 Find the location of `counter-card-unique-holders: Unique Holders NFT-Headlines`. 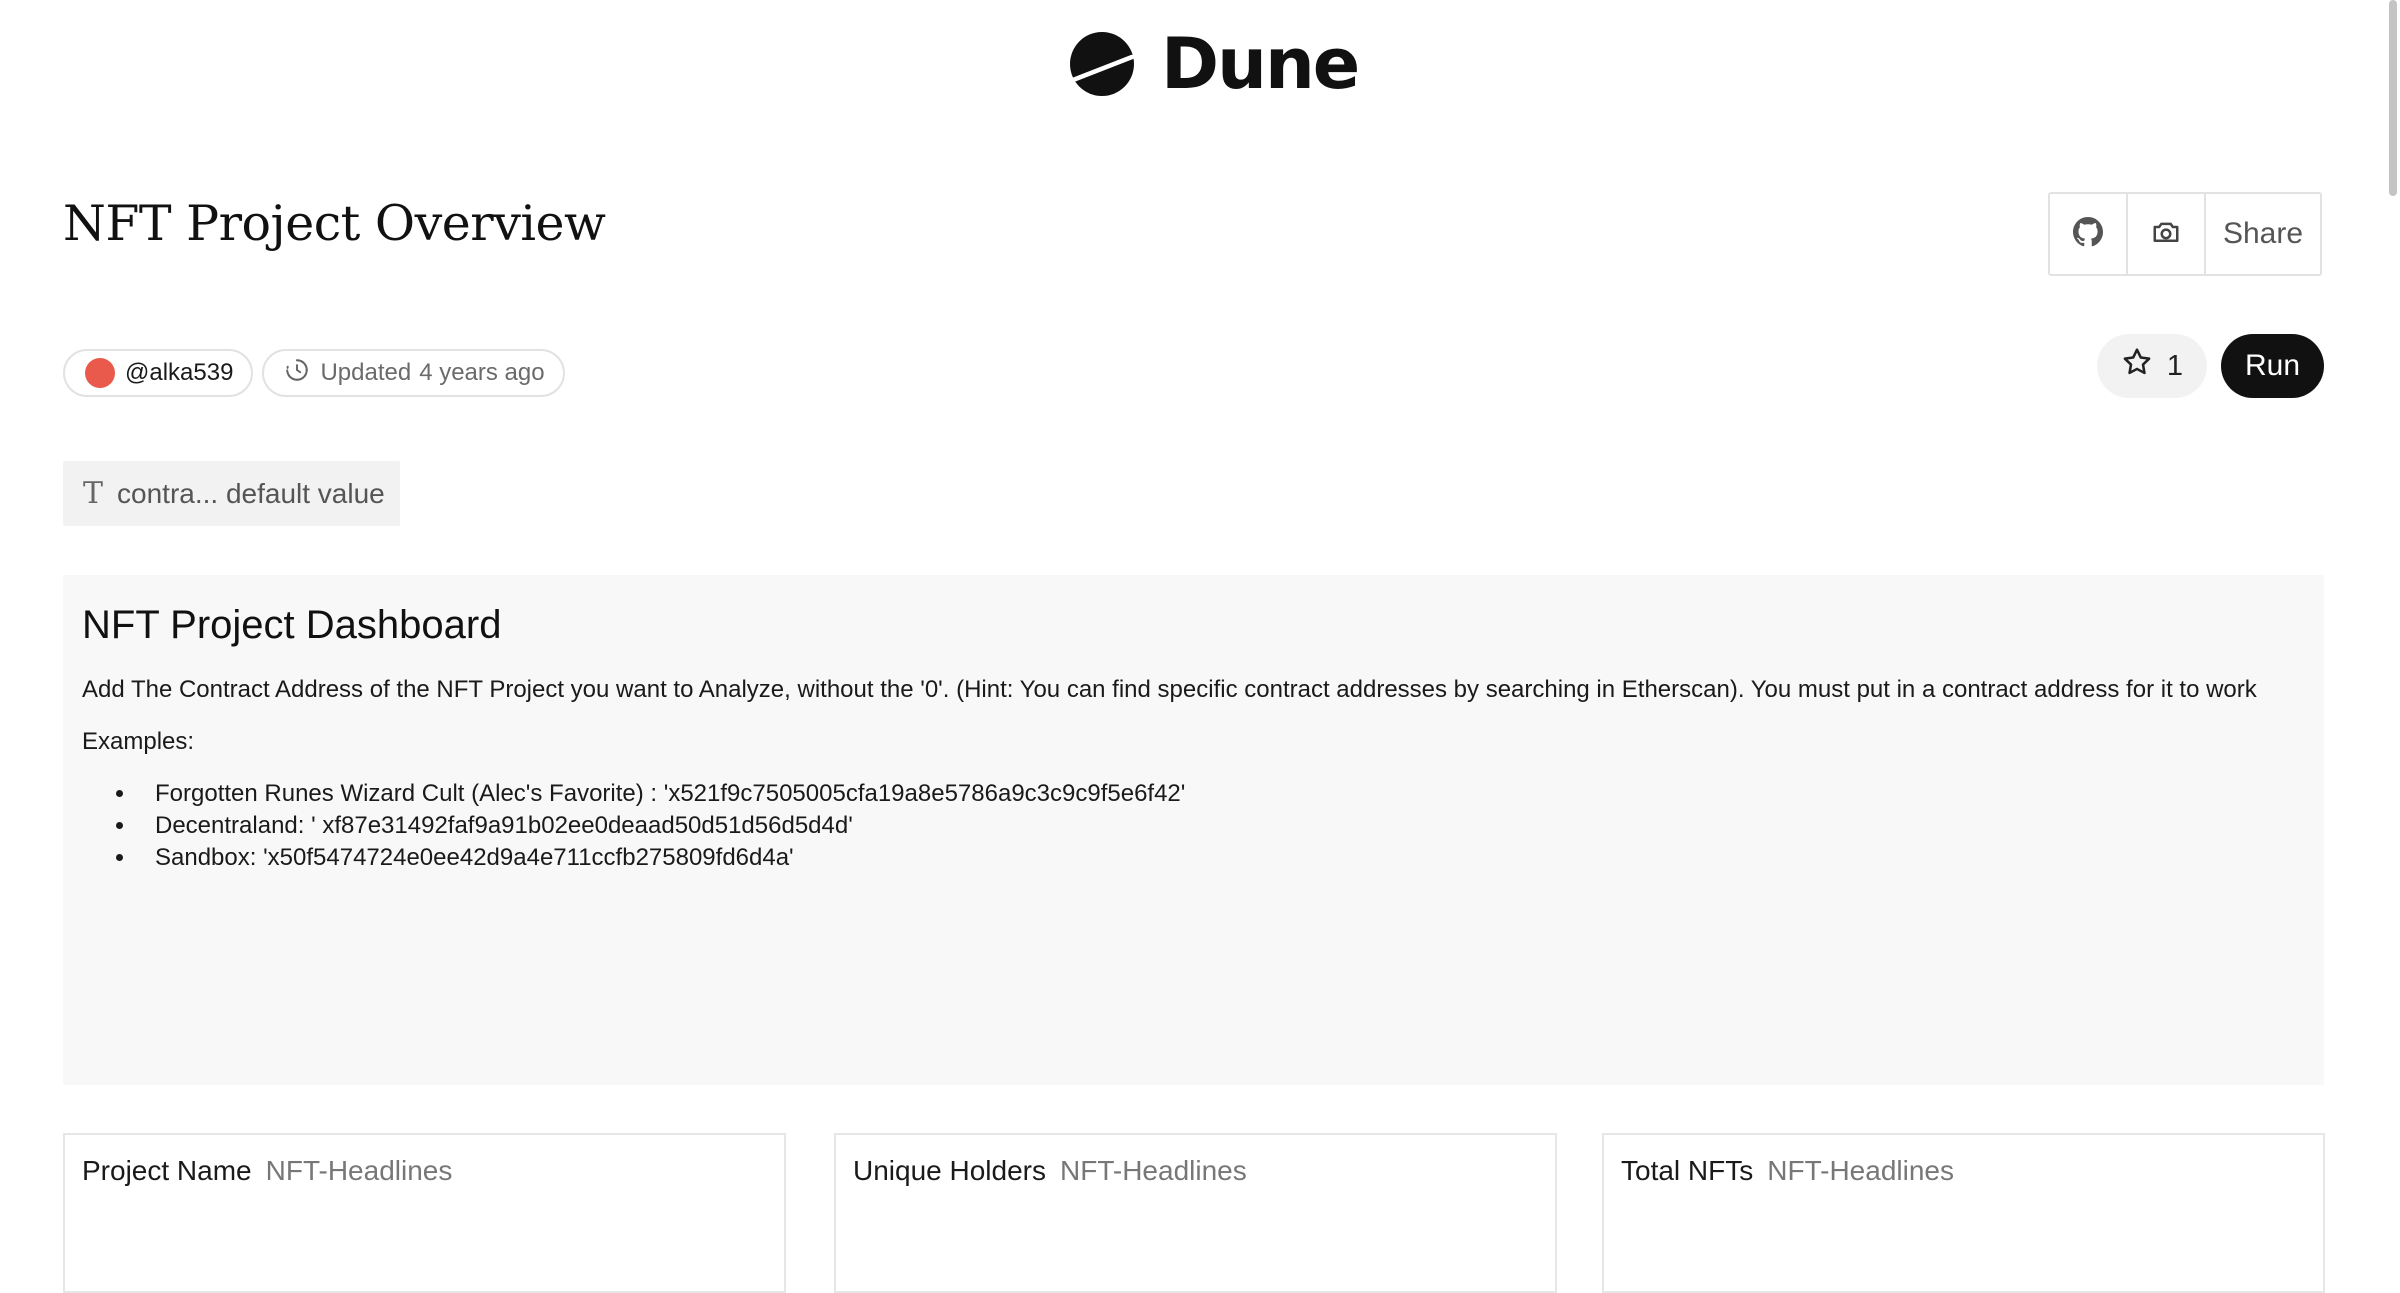

counter-card-unique-holders: Unique Holders NFT-Headlines is located at coordinates (1195, 1213).